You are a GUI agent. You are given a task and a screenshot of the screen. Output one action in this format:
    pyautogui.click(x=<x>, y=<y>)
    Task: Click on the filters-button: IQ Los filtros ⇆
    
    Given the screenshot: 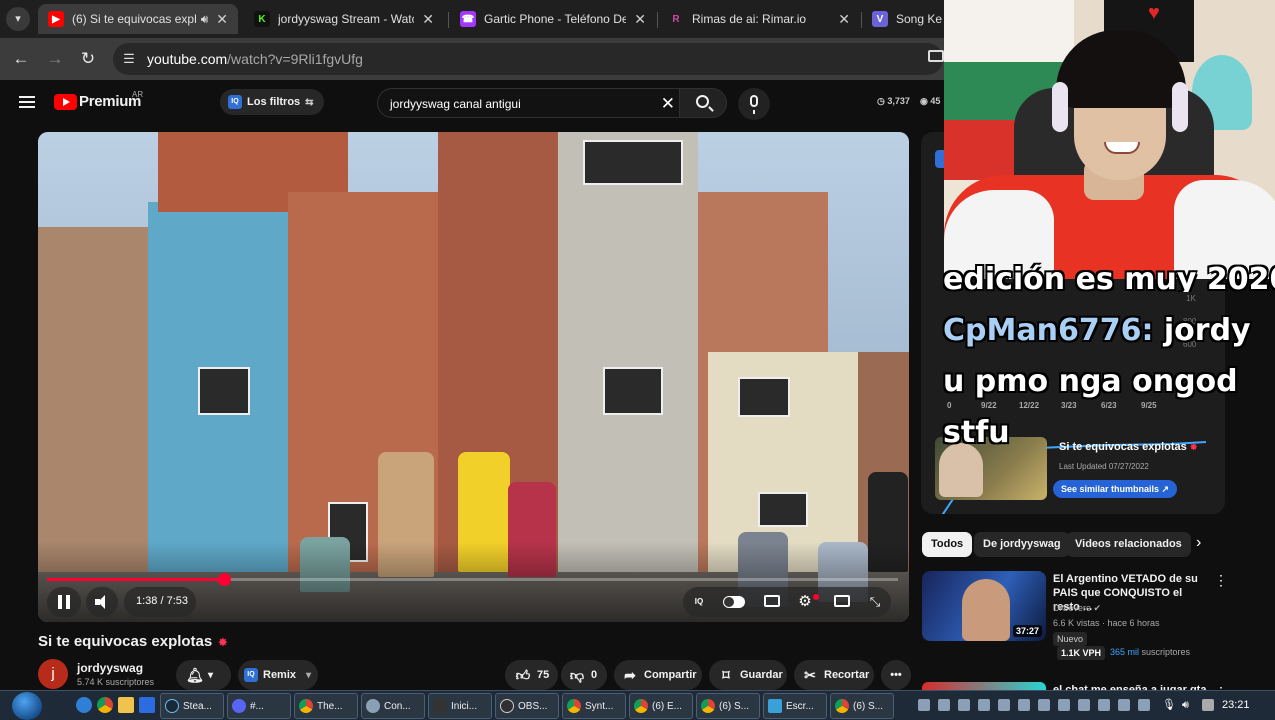 What is the action you would take?
    pyautogui.click(x=272, y=102)
    